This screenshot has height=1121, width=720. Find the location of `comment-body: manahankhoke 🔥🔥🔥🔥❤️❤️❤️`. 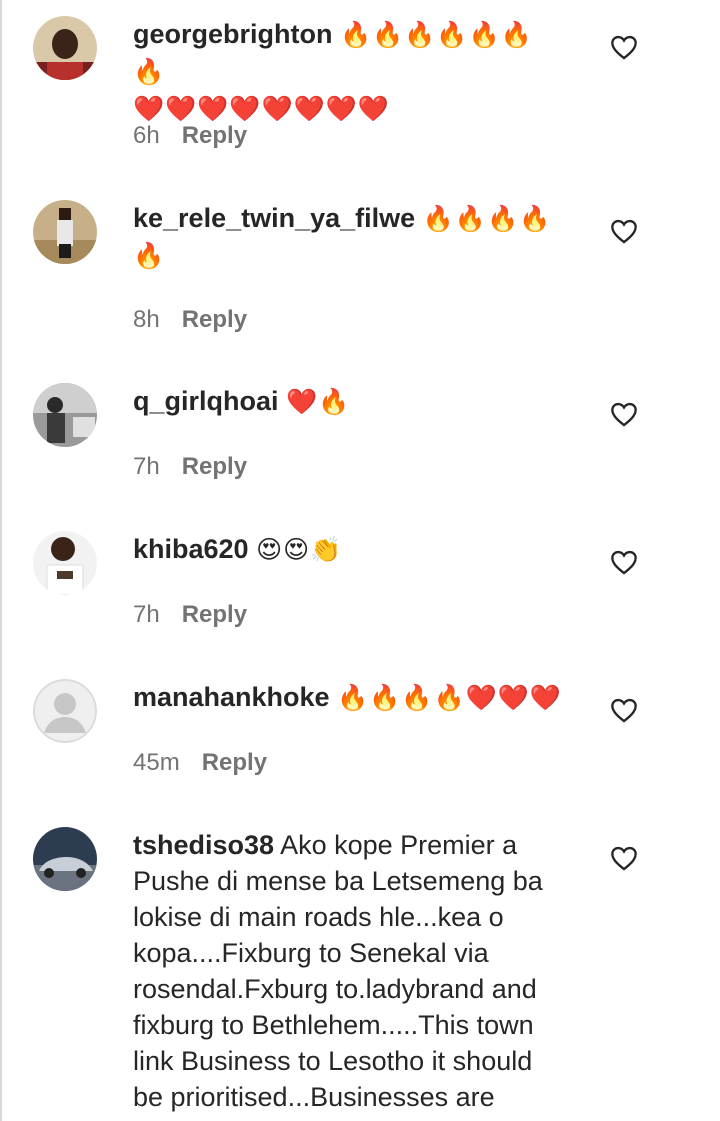

comment-body: manahankhoke 🔥🔥🔥🔥❤️❤️❤️ is located at coordinates (348, 697).